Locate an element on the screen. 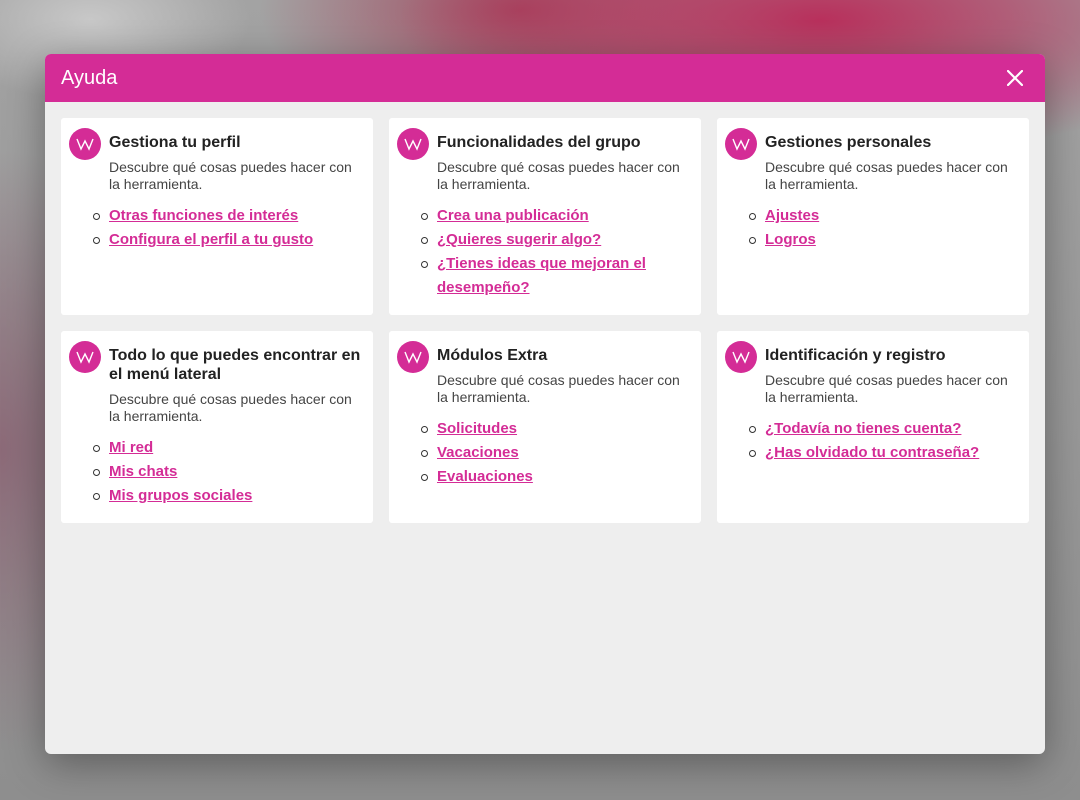  dialog-header: Ayuda is located at coordinates (545, 78).